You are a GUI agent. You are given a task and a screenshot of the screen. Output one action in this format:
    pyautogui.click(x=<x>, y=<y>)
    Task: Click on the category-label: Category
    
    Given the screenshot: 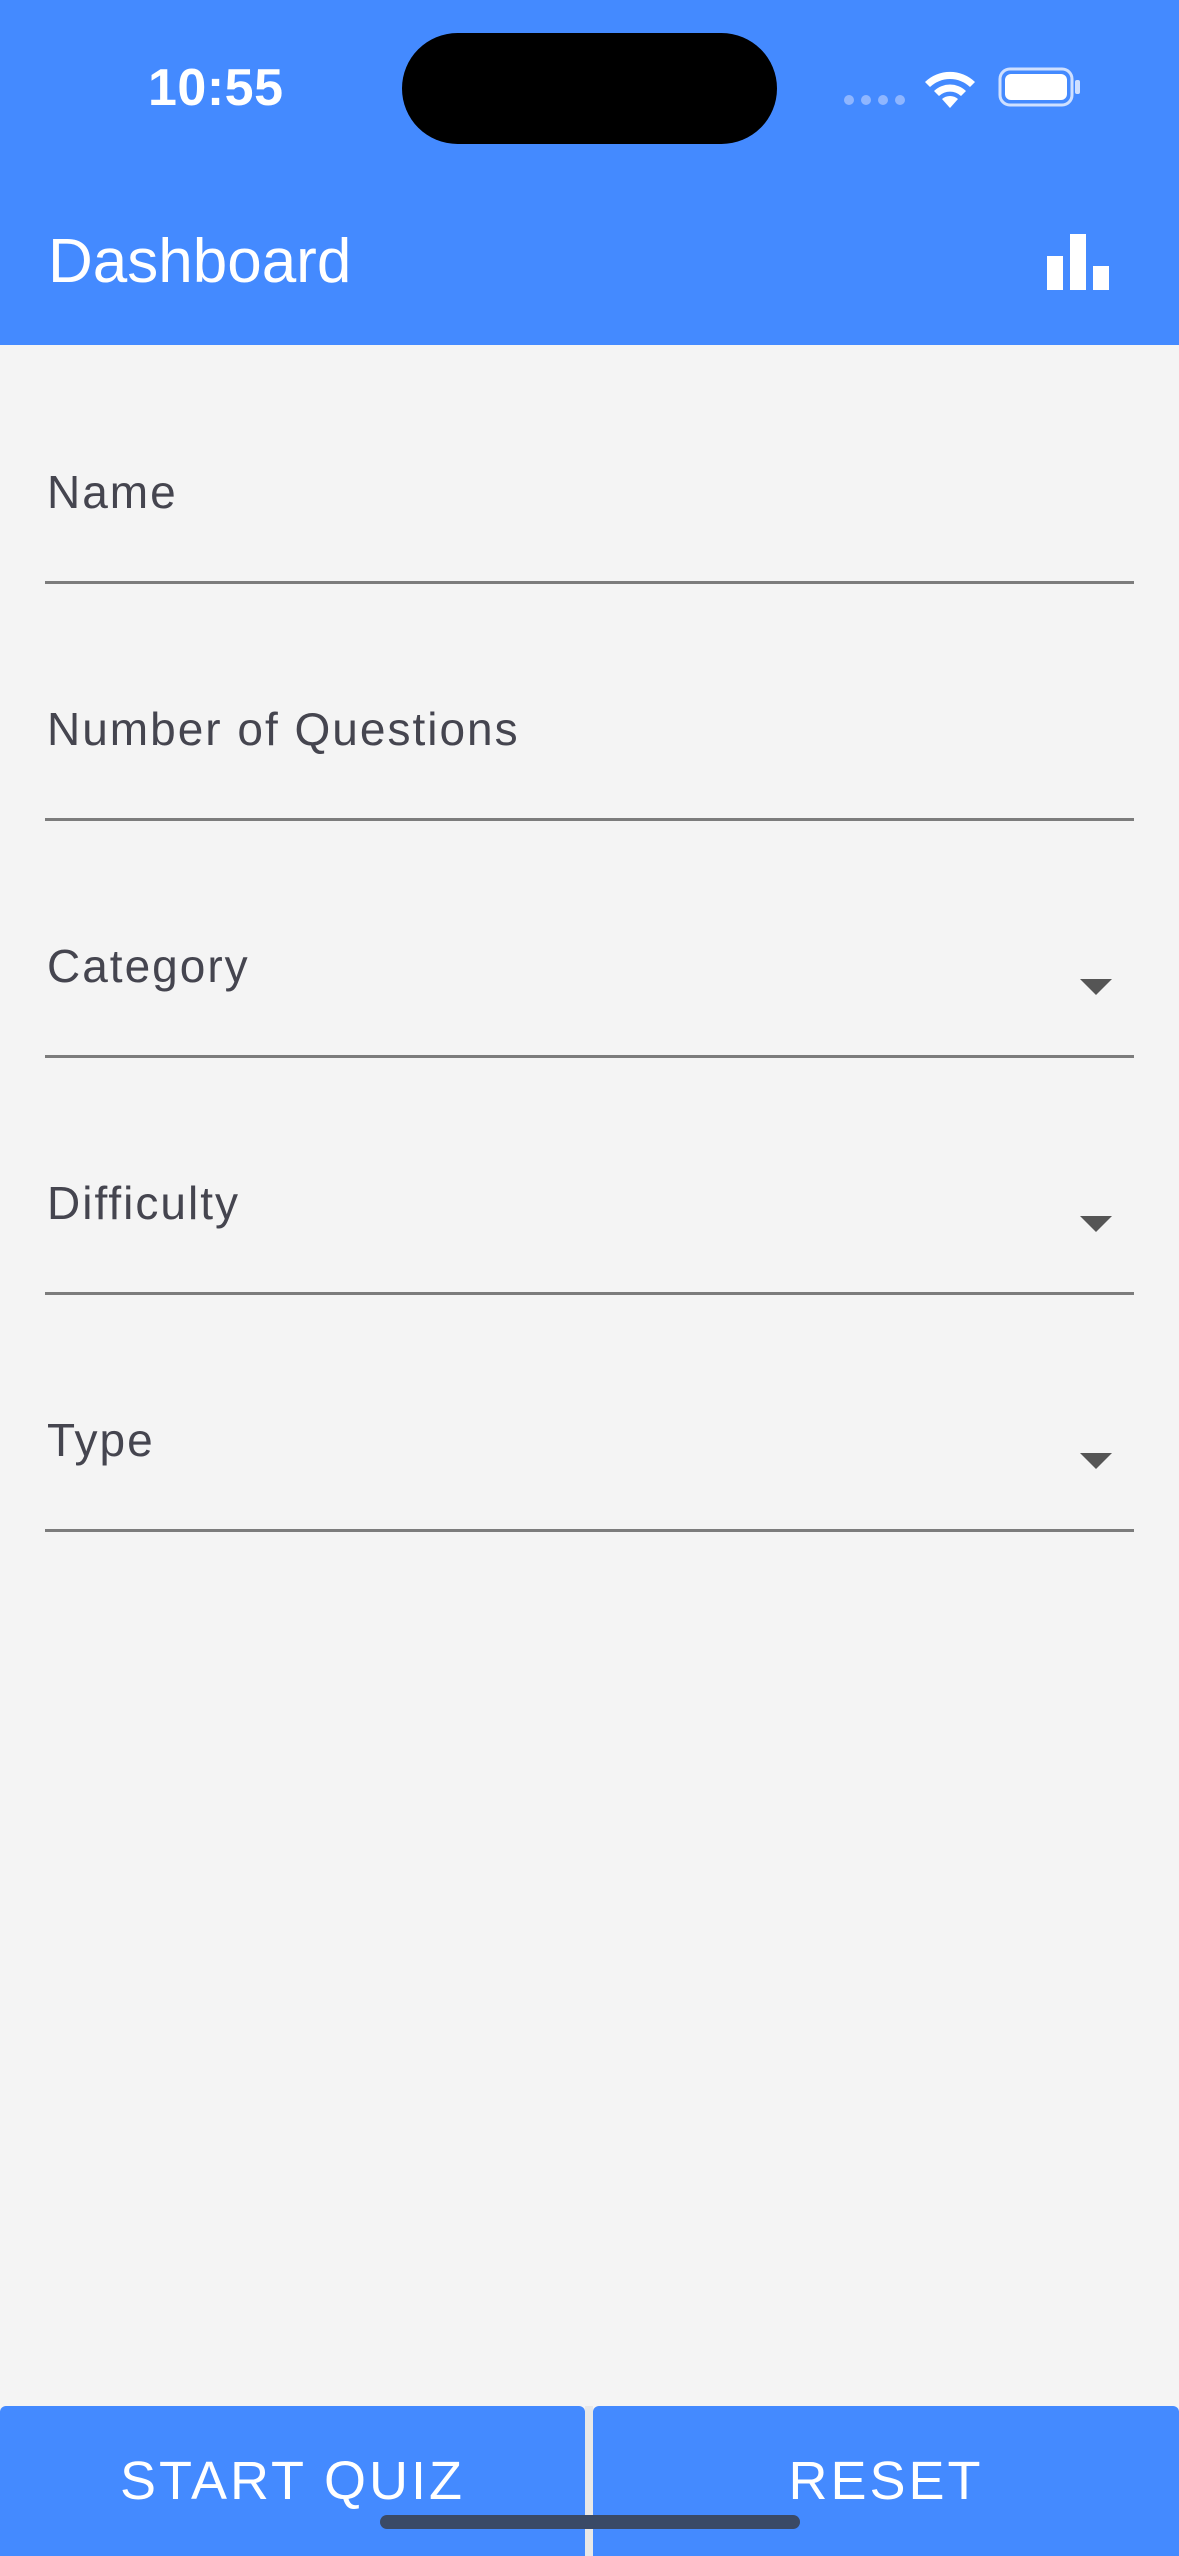 What is the action you would take?
    pyautogui.click(x=148, y=966)
    